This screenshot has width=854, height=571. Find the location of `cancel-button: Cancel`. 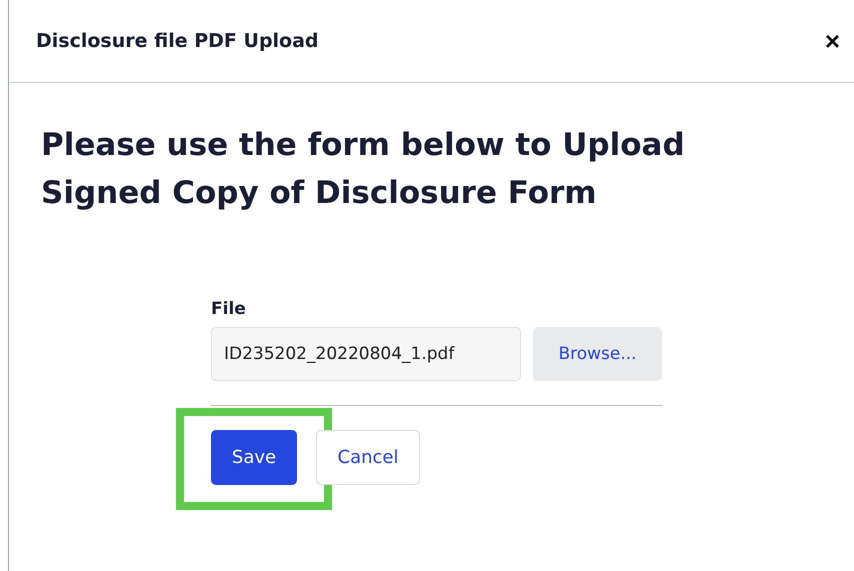

cancel-button: Cancel is located at coordinates (368, 457).